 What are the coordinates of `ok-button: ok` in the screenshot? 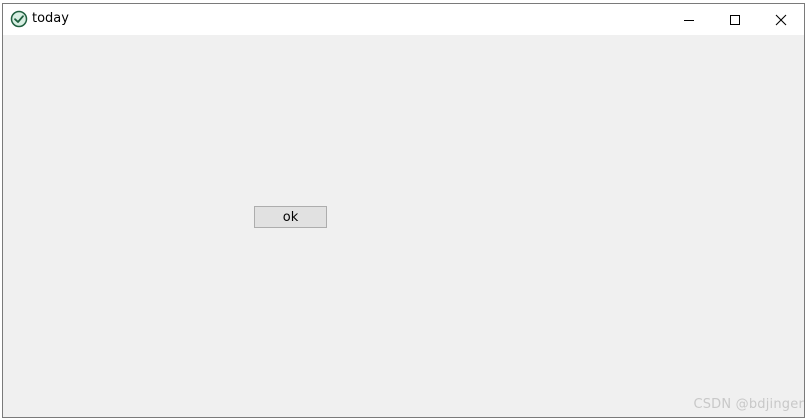 It's located at (290, 217).